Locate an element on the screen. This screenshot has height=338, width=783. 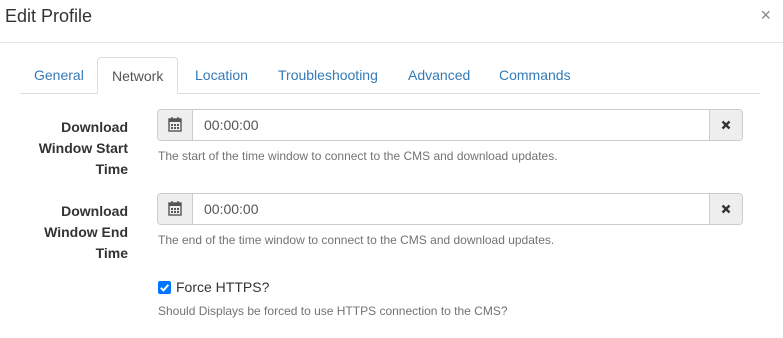
end-time-label-line: Download is located at coordinates (94, 211).